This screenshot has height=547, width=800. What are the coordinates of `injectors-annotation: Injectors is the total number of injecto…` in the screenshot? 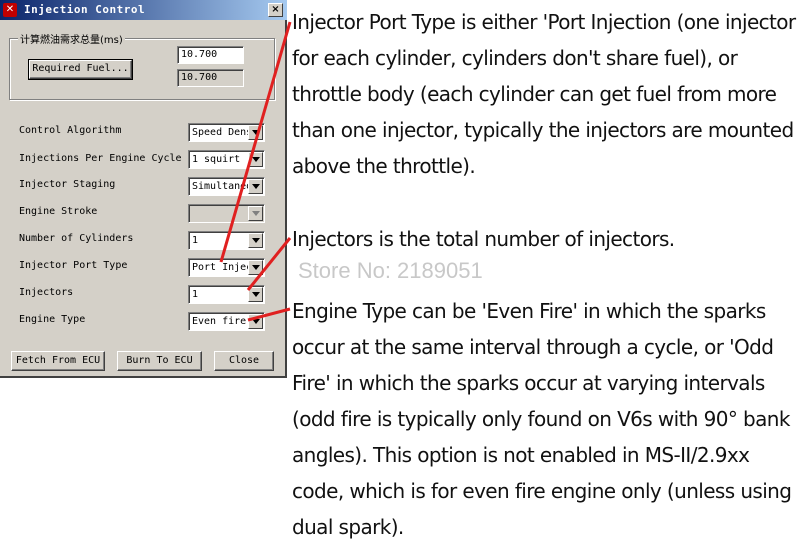 It's located at (483, 239).